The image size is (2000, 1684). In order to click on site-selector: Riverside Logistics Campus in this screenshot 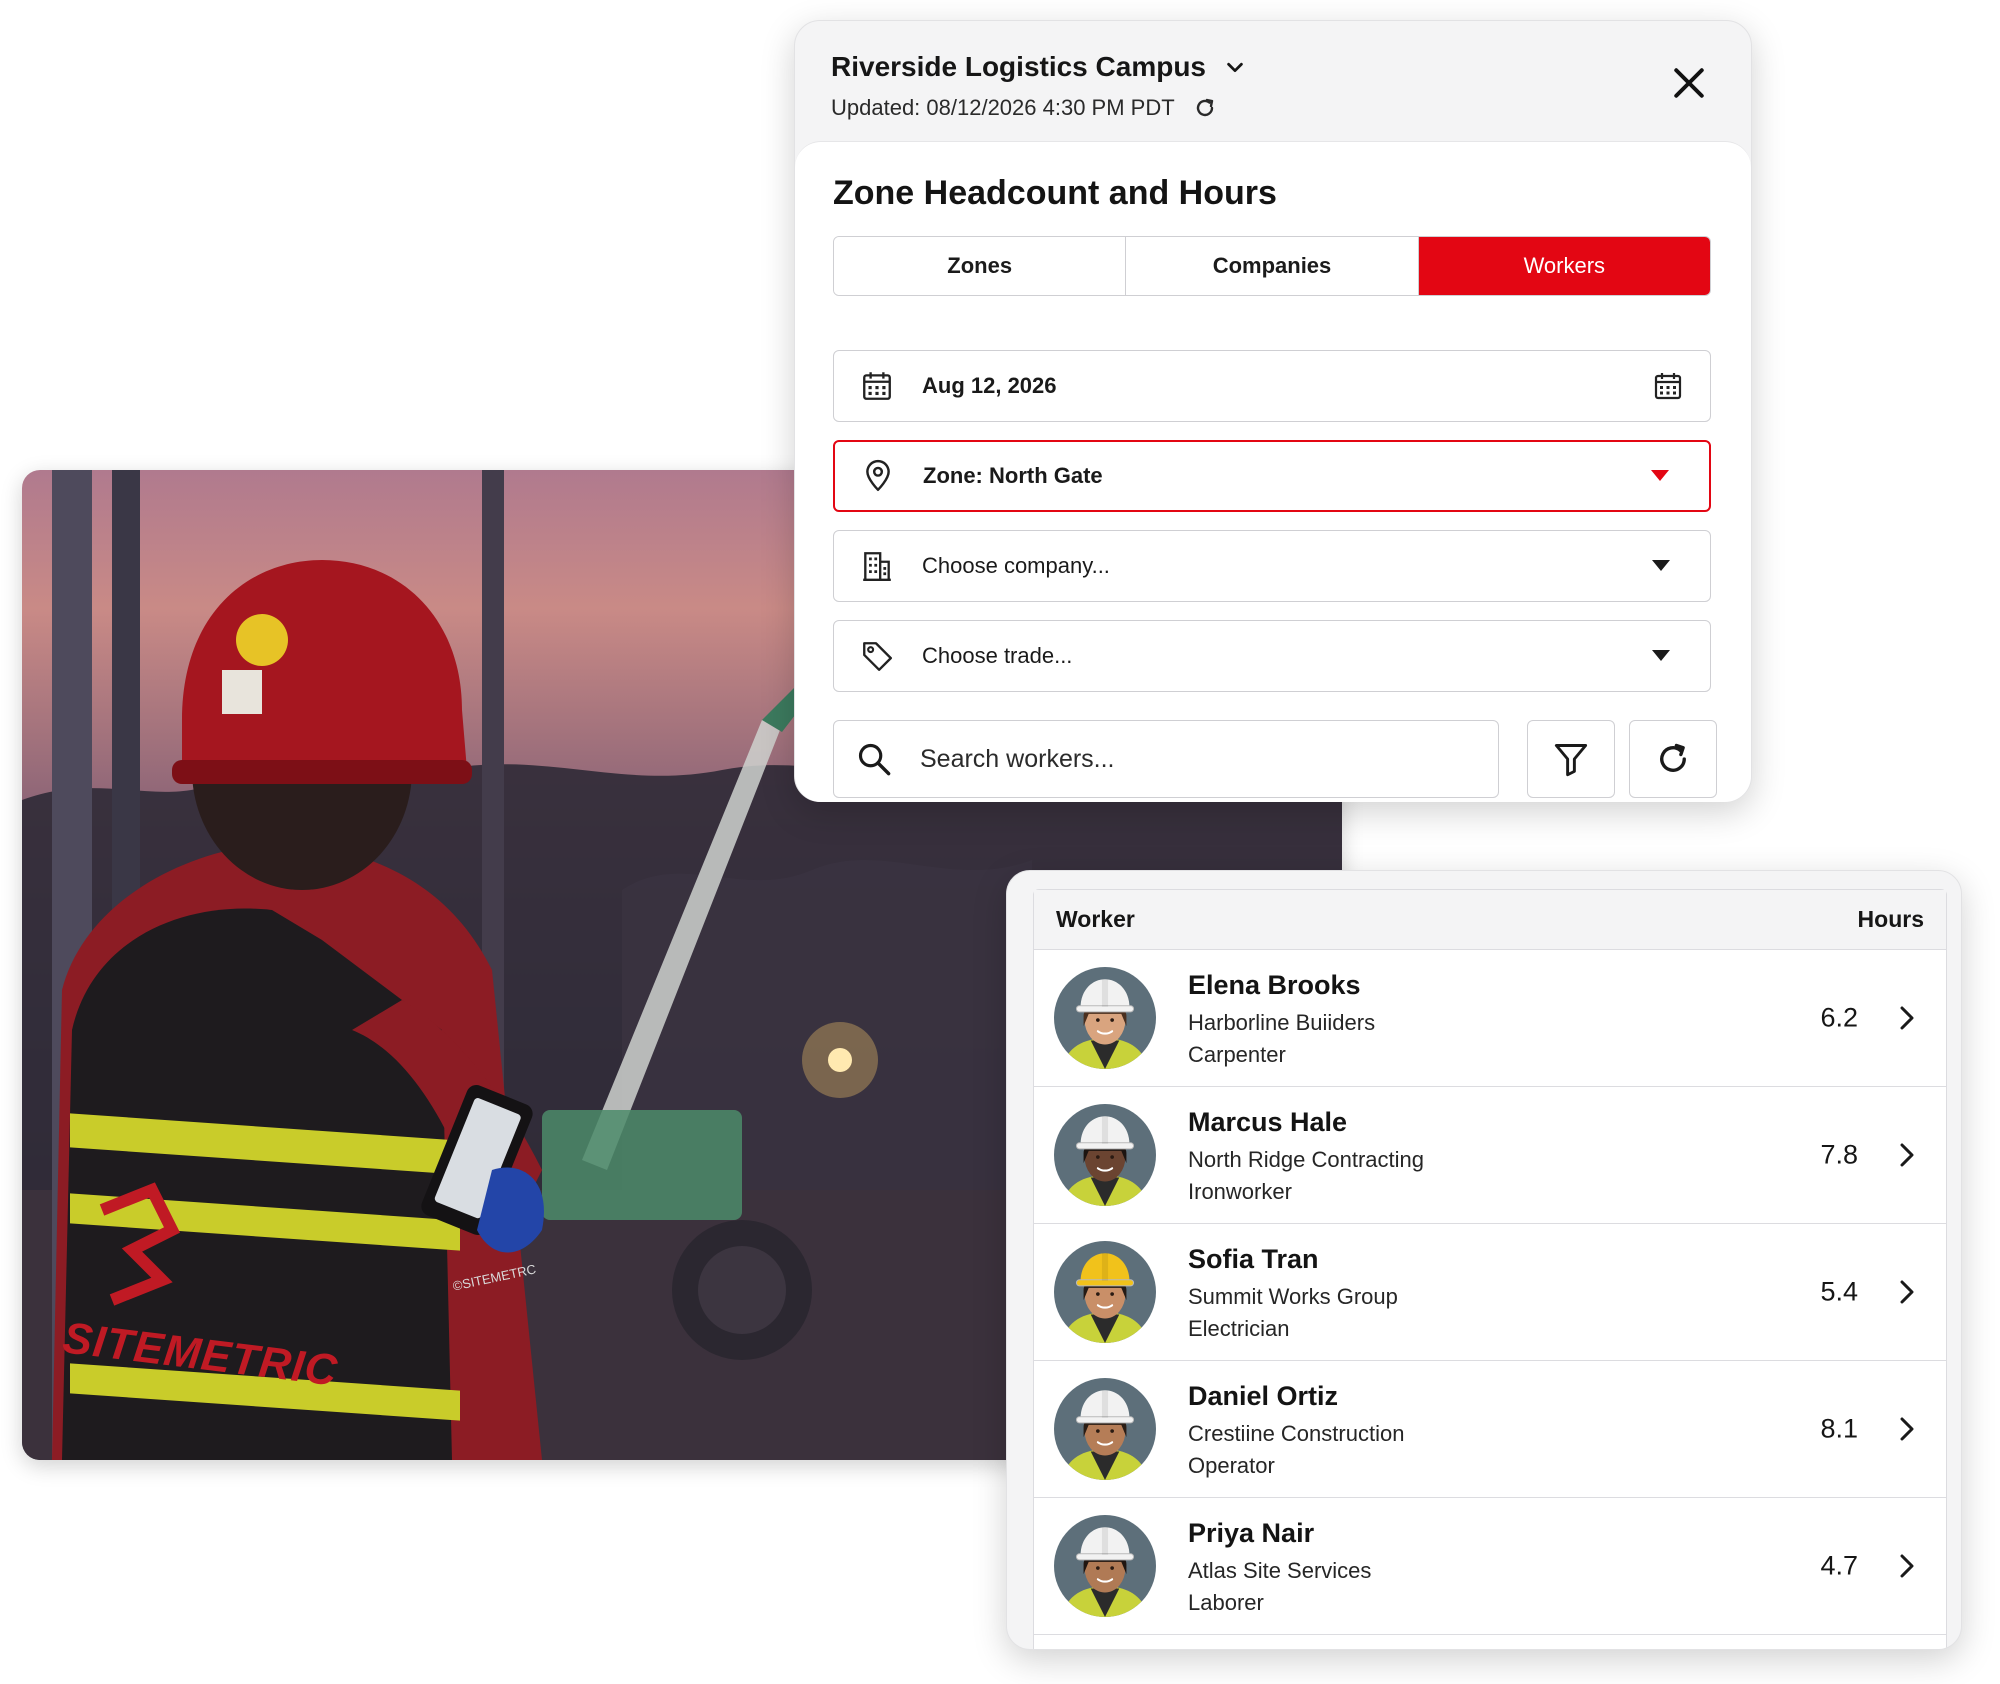, I will do `click(1038, 67)`.